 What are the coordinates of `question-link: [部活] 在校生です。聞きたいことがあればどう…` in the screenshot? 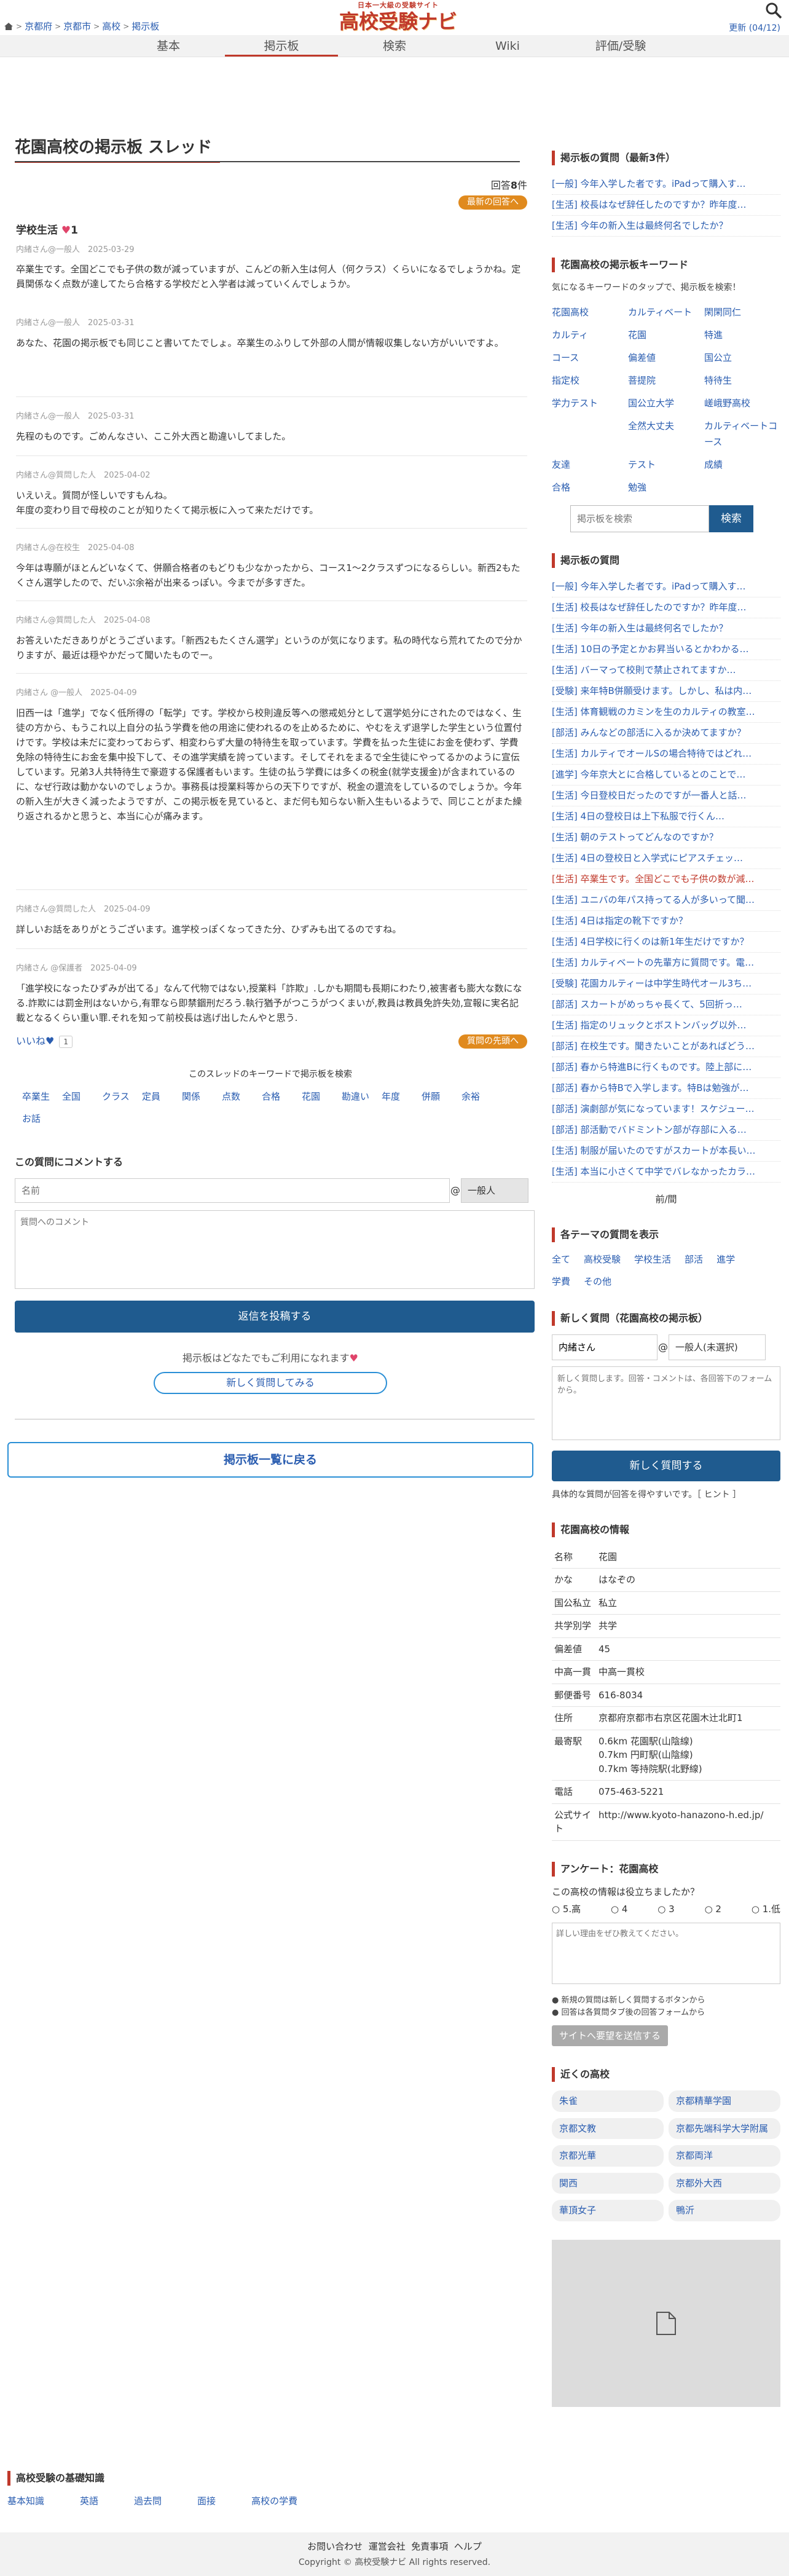 It's located at (666, 1046).